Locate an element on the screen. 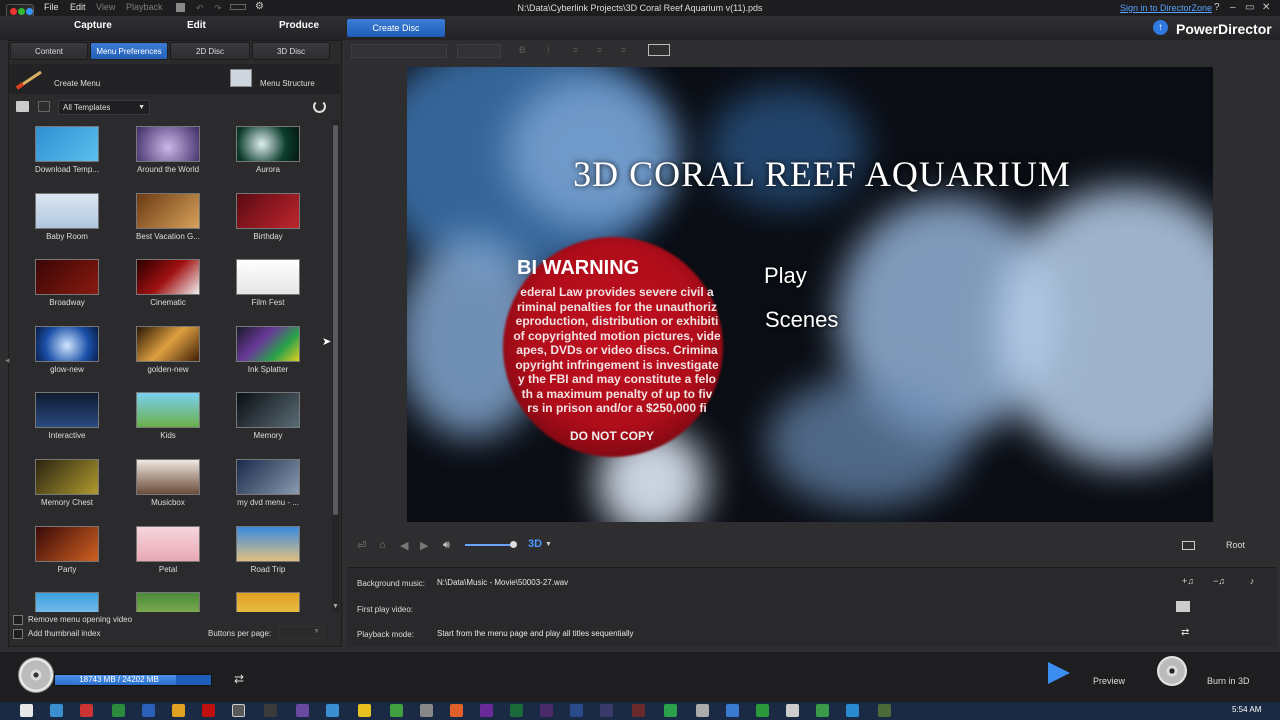 This screenshot has height=720, width=1280. menu-view: View is located at coordinates (105, 7).